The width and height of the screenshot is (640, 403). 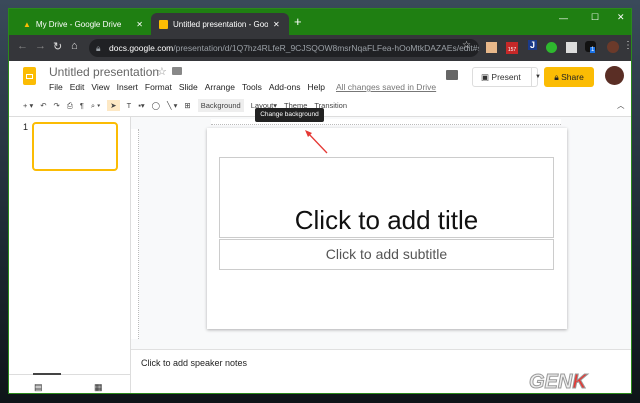 I want to click on star-icon: ☆, so click(x=162, y=71).